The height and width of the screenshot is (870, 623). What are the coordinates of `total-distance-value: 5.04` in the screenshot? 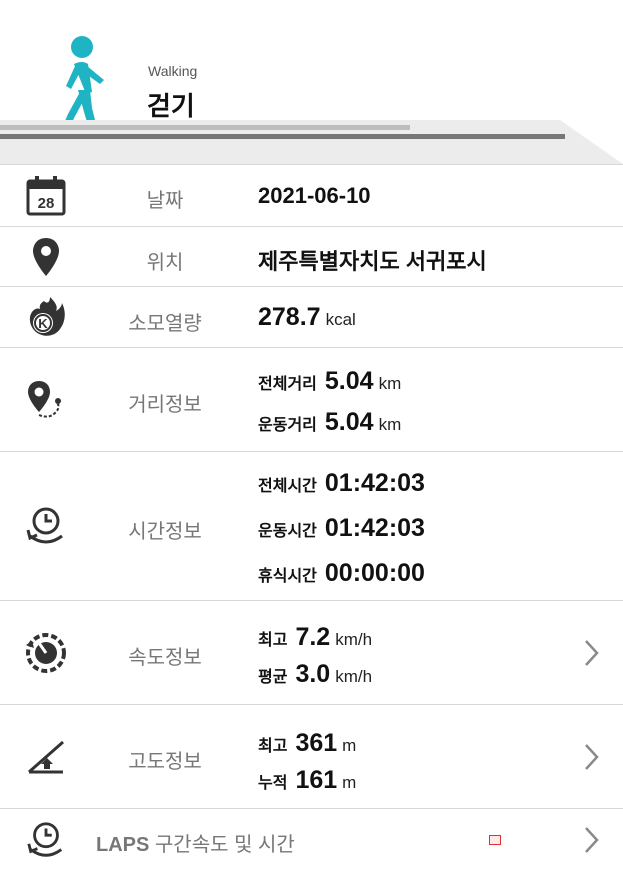 It's located at (349, 381).